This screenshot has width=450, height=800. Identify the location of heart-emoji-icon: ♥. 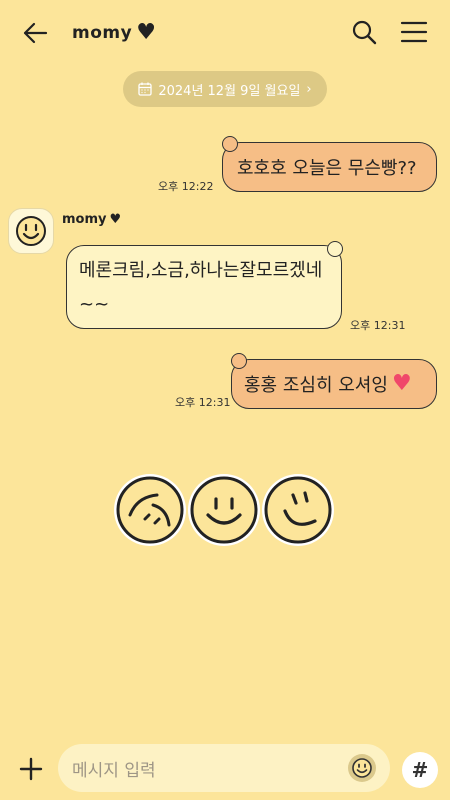
(401, 383).